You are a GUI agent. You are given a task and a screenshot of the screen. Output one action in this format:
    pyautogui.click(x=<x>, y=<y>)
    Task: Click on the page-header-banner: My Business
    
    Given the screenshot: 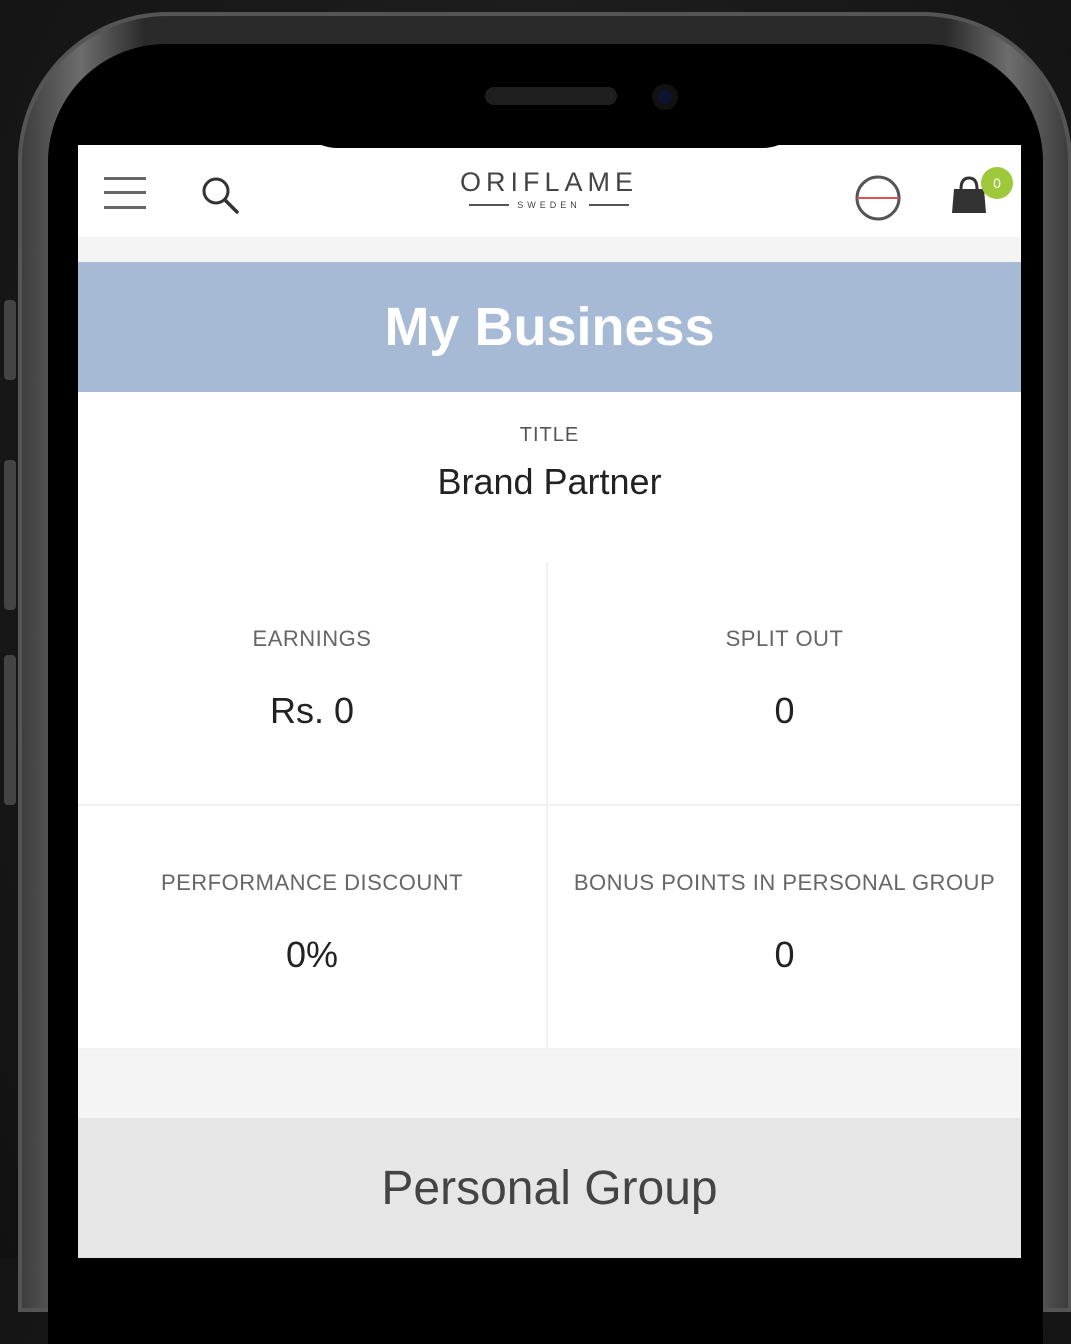 What is the action you would take?
    pyautogui.click(x=549, y=327)
    